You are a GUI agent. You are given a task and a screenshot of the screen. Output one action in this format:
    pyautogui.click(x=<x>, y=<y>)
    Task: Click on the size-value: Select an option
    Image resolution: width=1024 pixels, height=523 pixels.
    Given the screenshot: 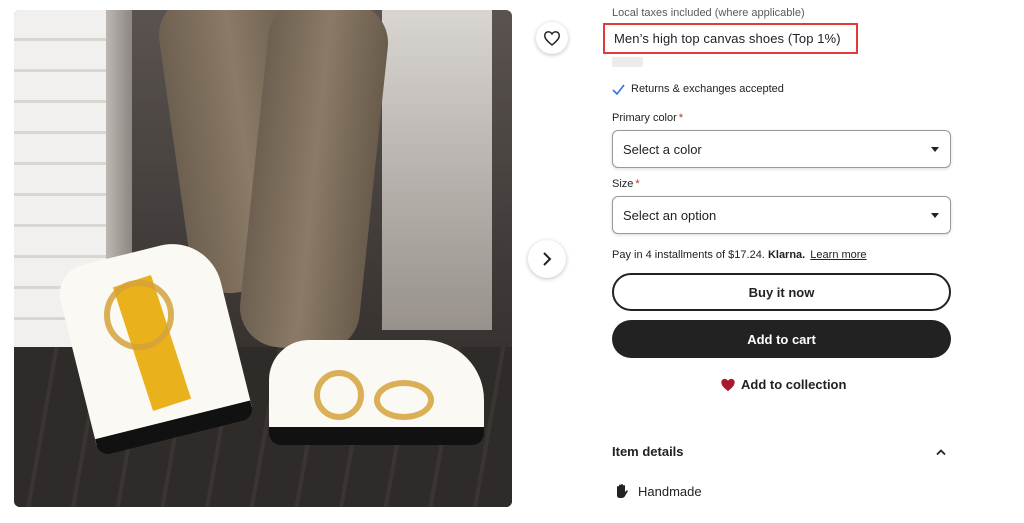 What is the action you would take?
    pyautogui.click(x=670, y=215)
    